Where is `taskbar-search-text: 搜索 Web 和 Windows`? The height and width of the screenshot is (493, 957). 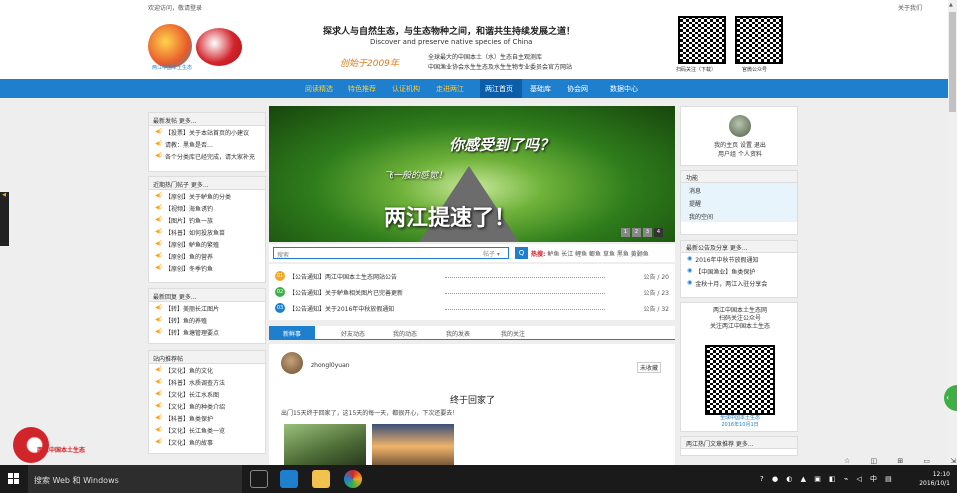
taskbar-search-text: 搜索 Web 和 Windows is located at coordinates (76, 480).